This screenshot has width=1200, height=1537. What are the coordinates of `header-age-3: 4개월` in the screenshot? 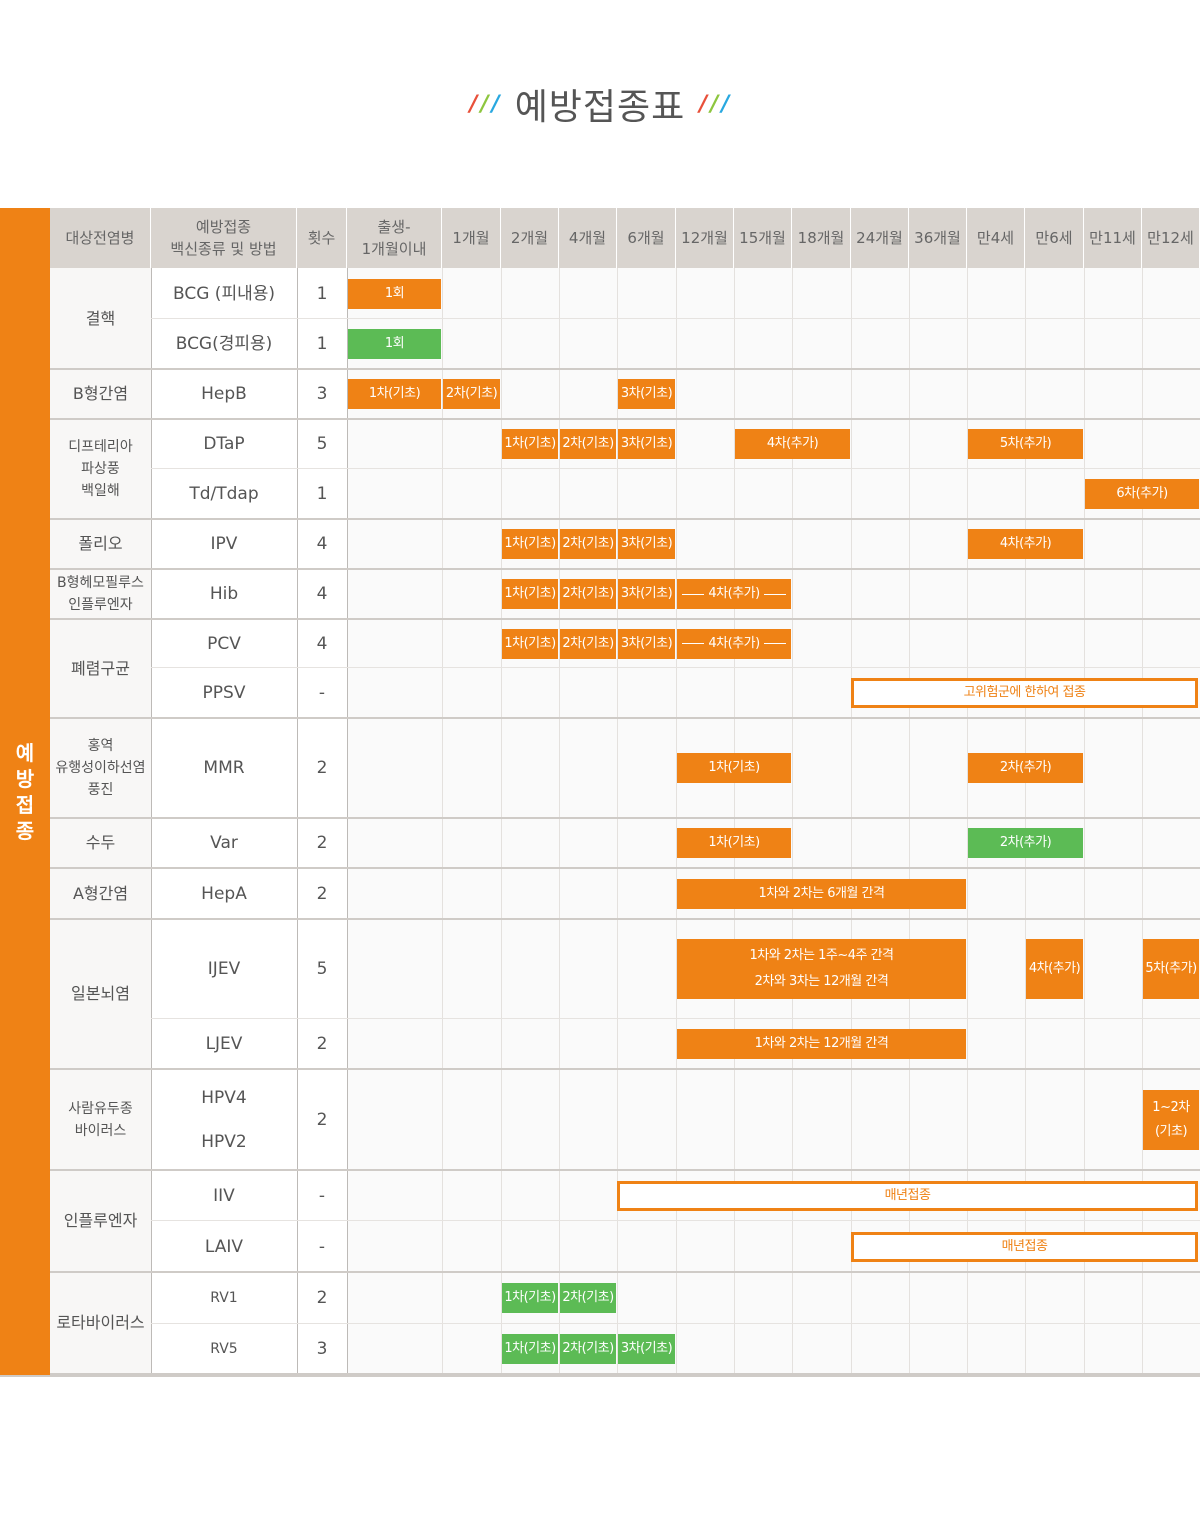 It's located at (588, 238).